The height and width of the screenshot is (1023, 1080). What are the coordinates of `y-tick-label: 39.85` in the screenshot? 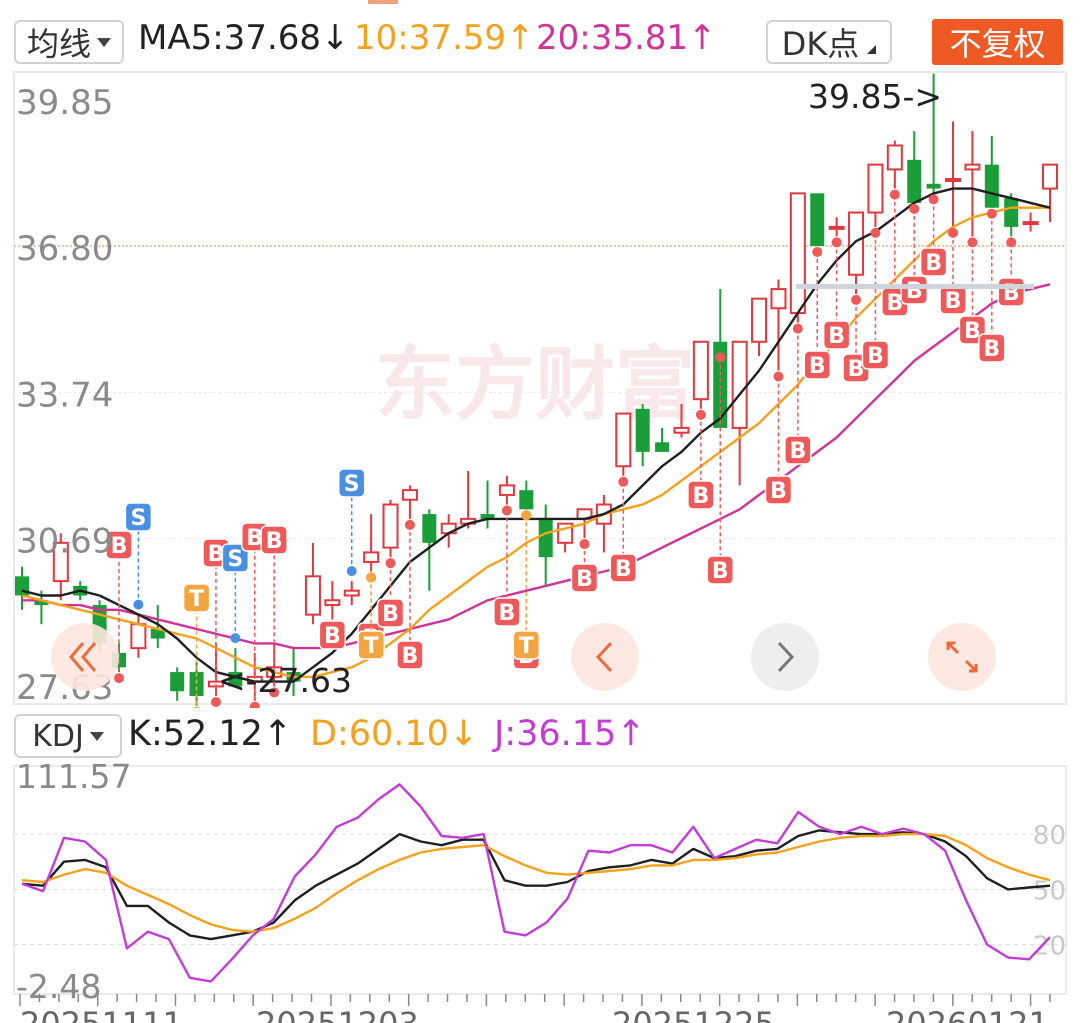 It's located at (64, 103).